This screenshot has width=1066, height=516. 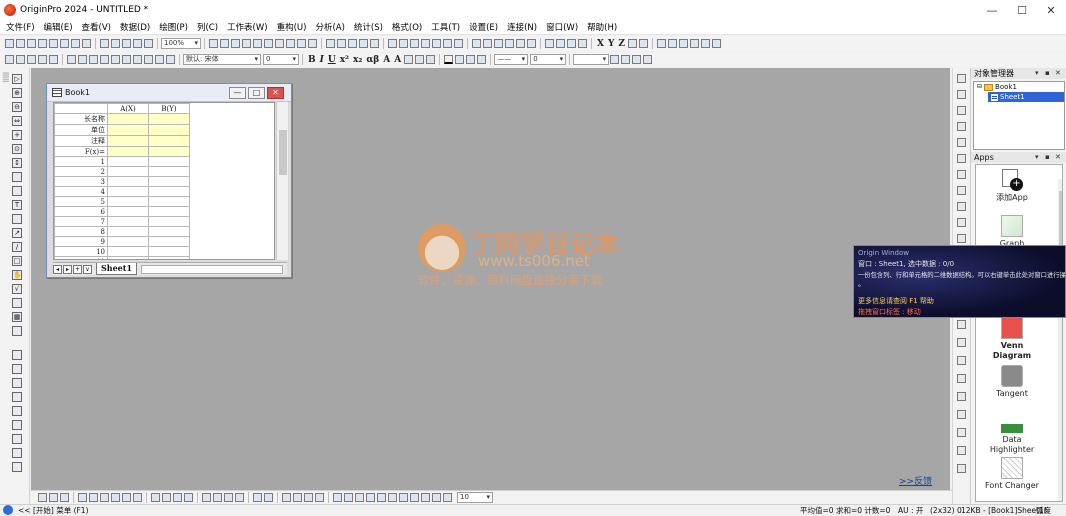 What do you see at coordinates (661, 43) in the screenshot?
I see `first-page-icon` at bounding box center [661, 43].